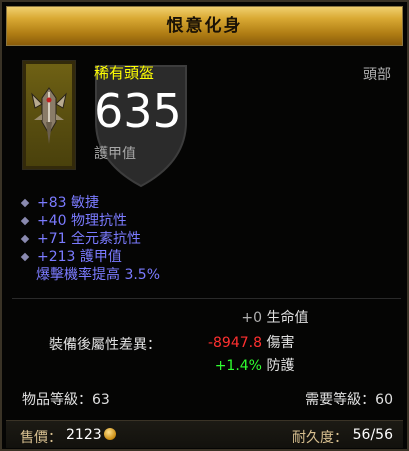 This screenshot has height=451, width=409. What do you see at coordinates (124, 73) in the screenshot?
I see `item-name: 稀有頭盔` at bounding box center [124, 73].